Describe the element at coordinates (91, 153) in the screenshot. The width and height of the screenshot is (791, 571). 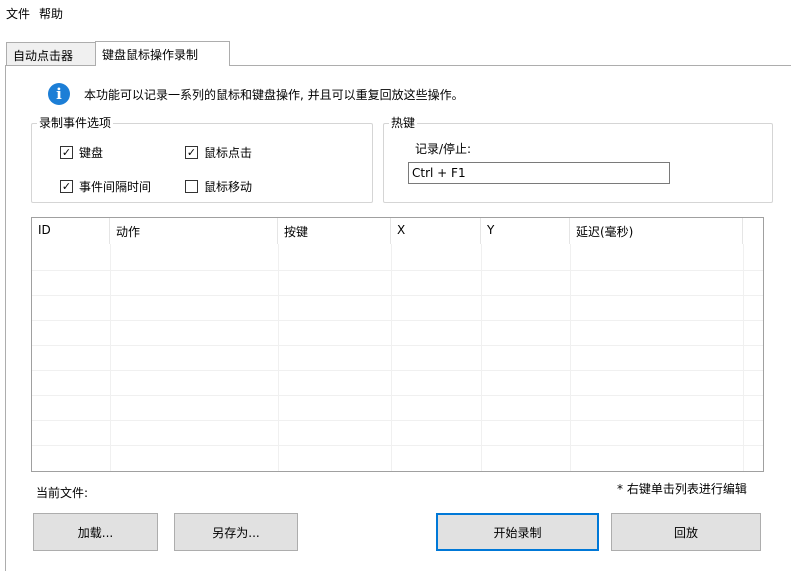
I see `checkbox-keyboard-label: 键盘` at that location.